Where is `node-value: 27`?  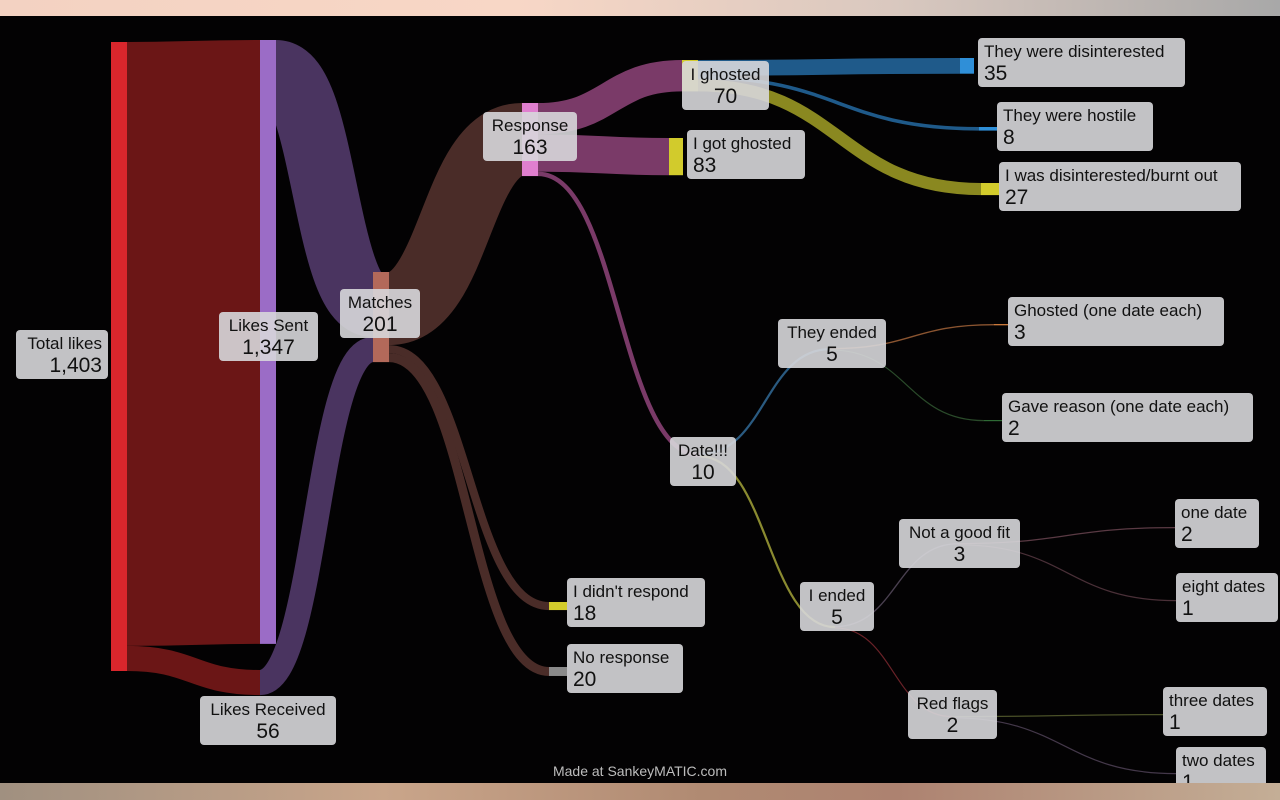
node-value: 27 is located at coordinates (1017, 197).